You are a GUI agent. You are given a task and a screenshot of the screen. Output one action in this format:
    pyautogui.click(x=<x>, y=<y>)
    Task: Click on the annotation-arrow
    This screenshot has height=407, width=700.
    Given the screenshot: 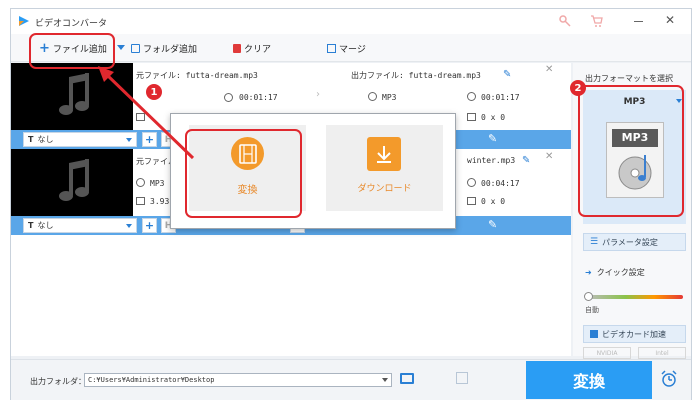 What is the action you would take?
    pyautogui.click(x=146, y=113)
    